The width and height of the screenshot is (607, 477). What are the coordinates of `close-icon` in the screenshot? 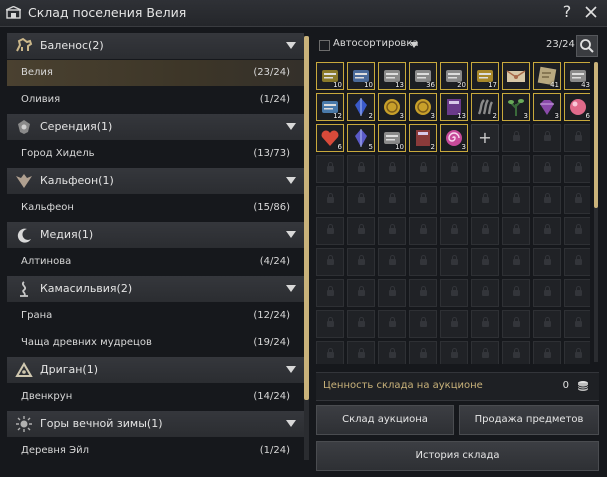 It's located at (591, 12).